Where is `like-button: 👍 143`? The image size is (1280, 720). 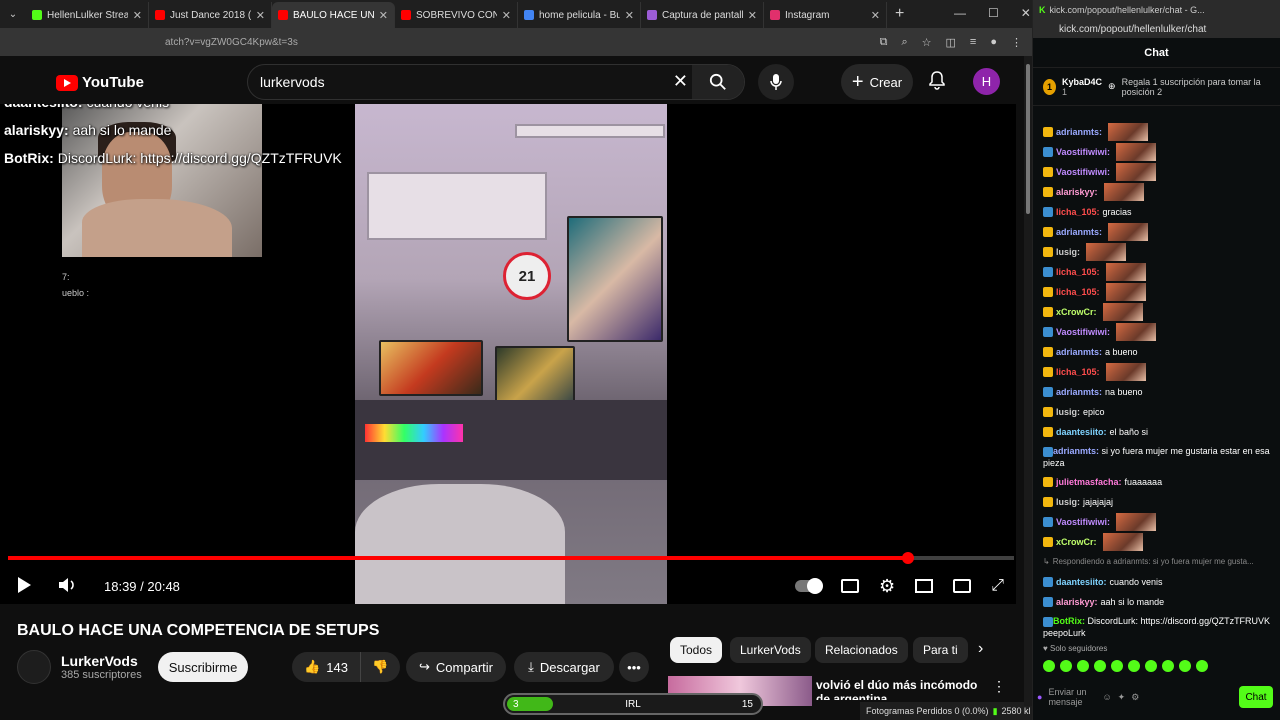
like-button: 👍 143 is located at coordinates (326, 667).